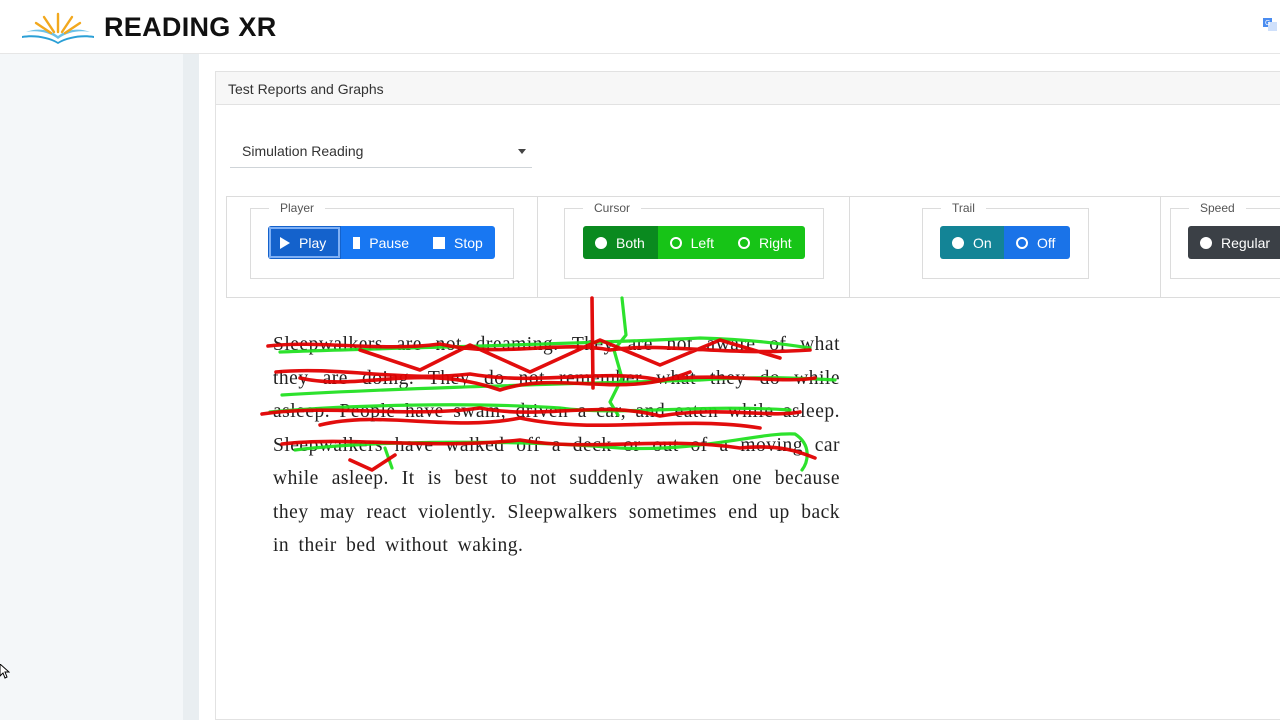 Image resolution: width=1280 pixels, height=720 pixels. I want to click on trail-off-label: Off, so click(1046, 242).